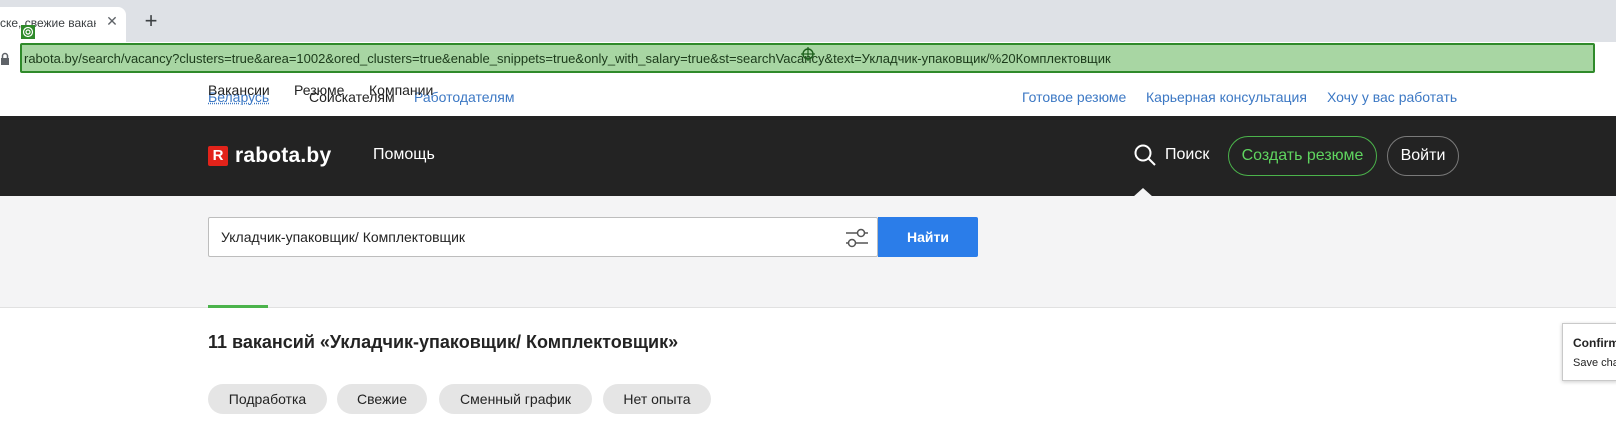 The width and height of the screenshot is (1616, 430). I want to click on chip-shift-schedule: Сменный график, so click(515, 399).